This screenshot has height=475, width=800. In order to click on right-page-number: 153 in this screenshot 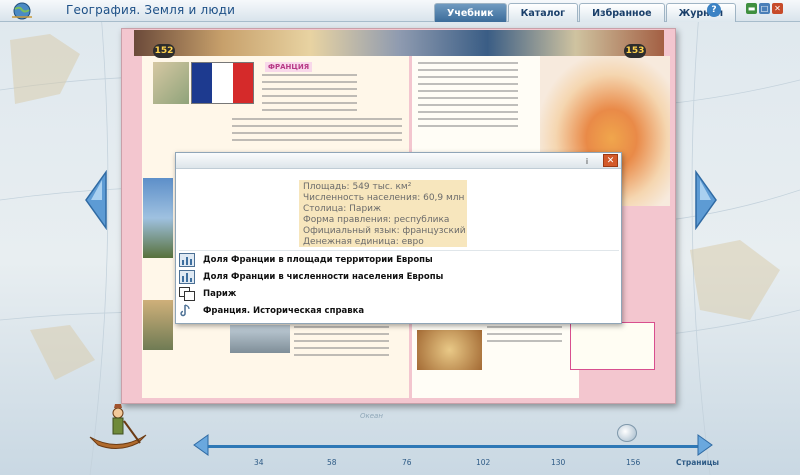, I will do `click(635, 51)`.